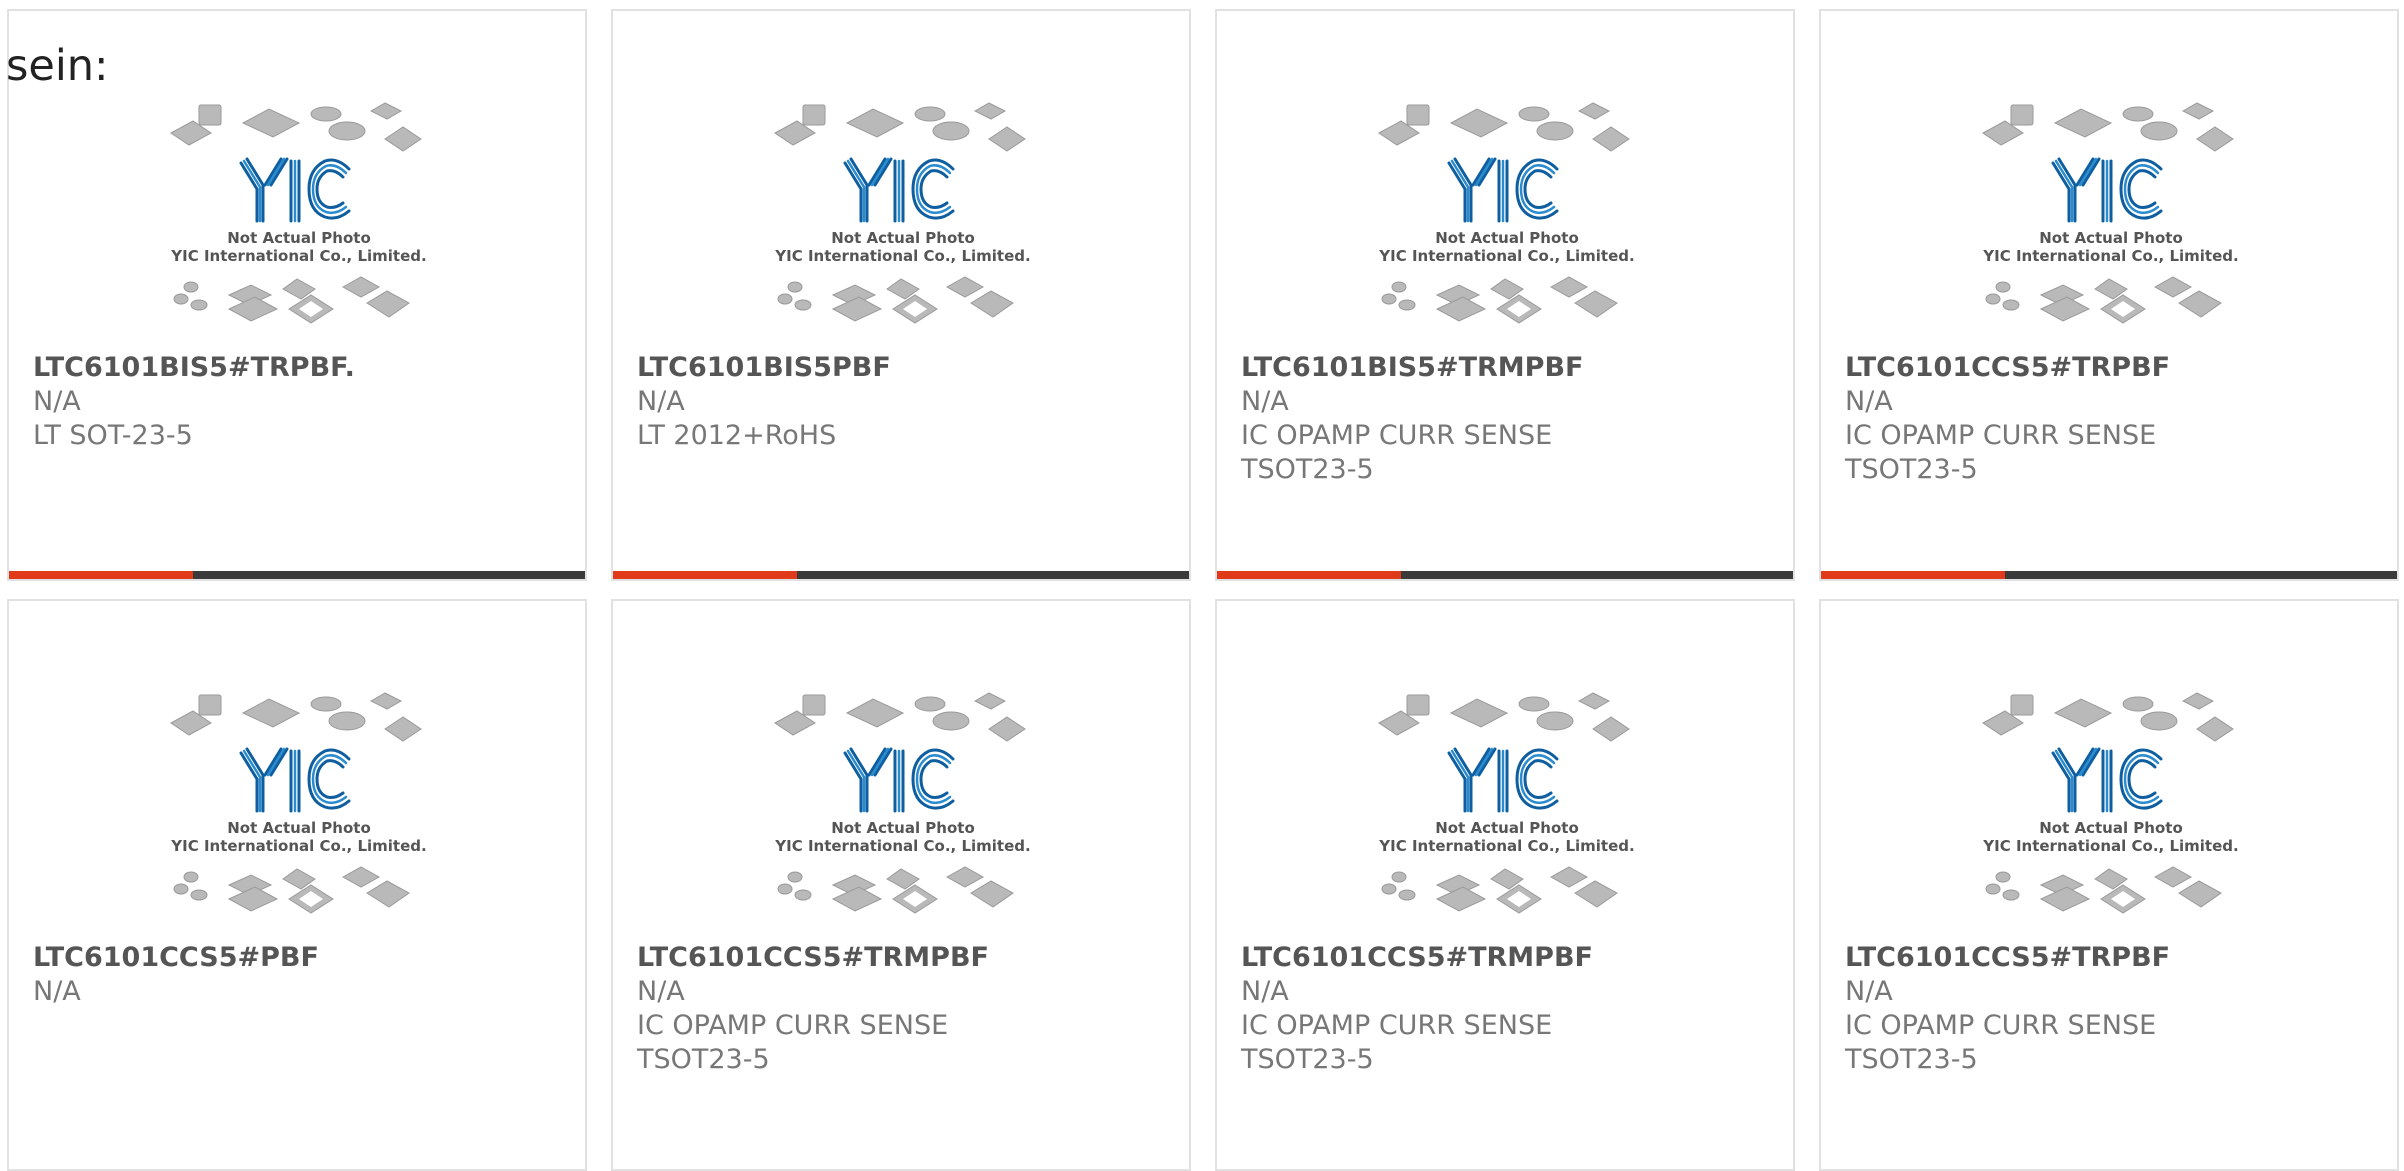  What do you see at coordinates (243, 402) in the screenshot?
I see `product-info: LTC6101BIS5#TRPBF. N/A LT SOT-23-5` at bounding box center [243, 402].